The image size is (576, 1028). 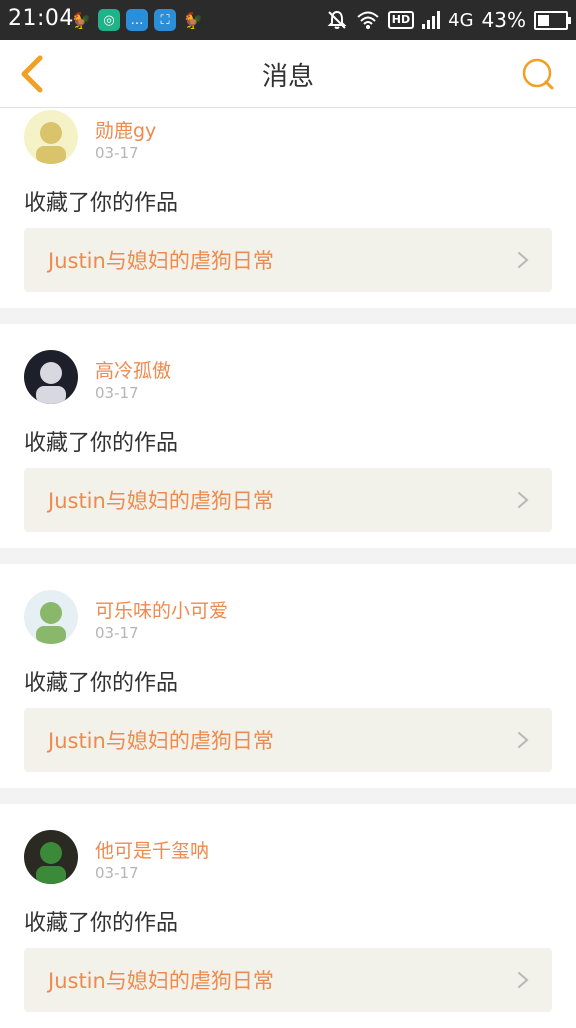 I want to click on username: 可乐味的小可爱, so click(x=161, y=609).